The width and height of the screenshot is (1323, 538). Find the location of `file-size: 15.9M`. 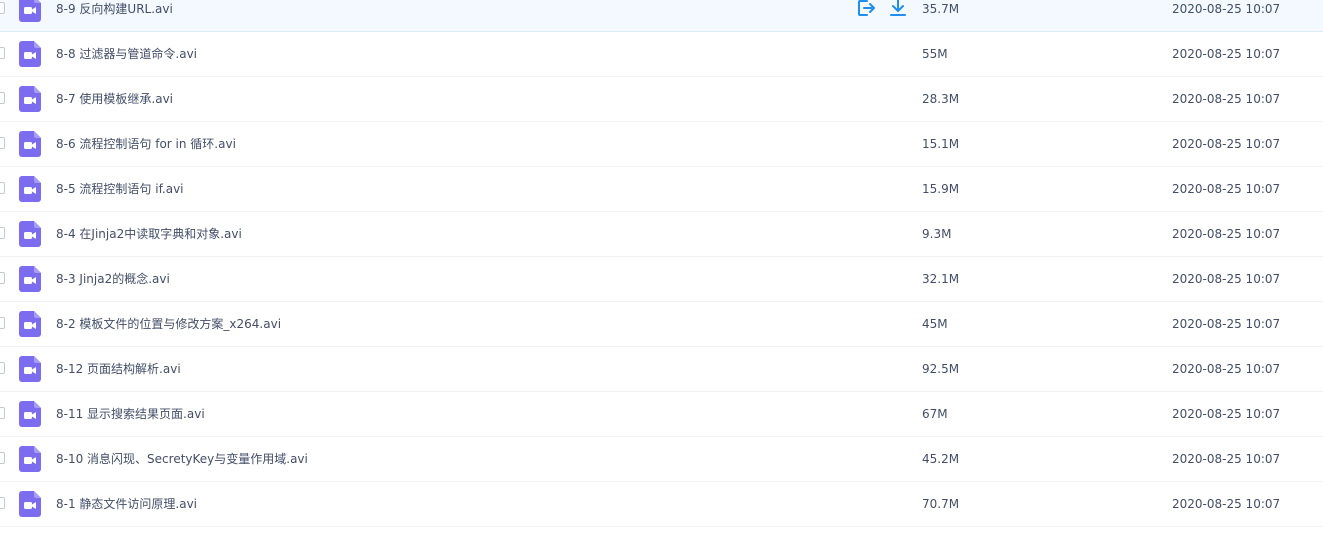

file-size: 15.9M is located at coordinates (941, 189).